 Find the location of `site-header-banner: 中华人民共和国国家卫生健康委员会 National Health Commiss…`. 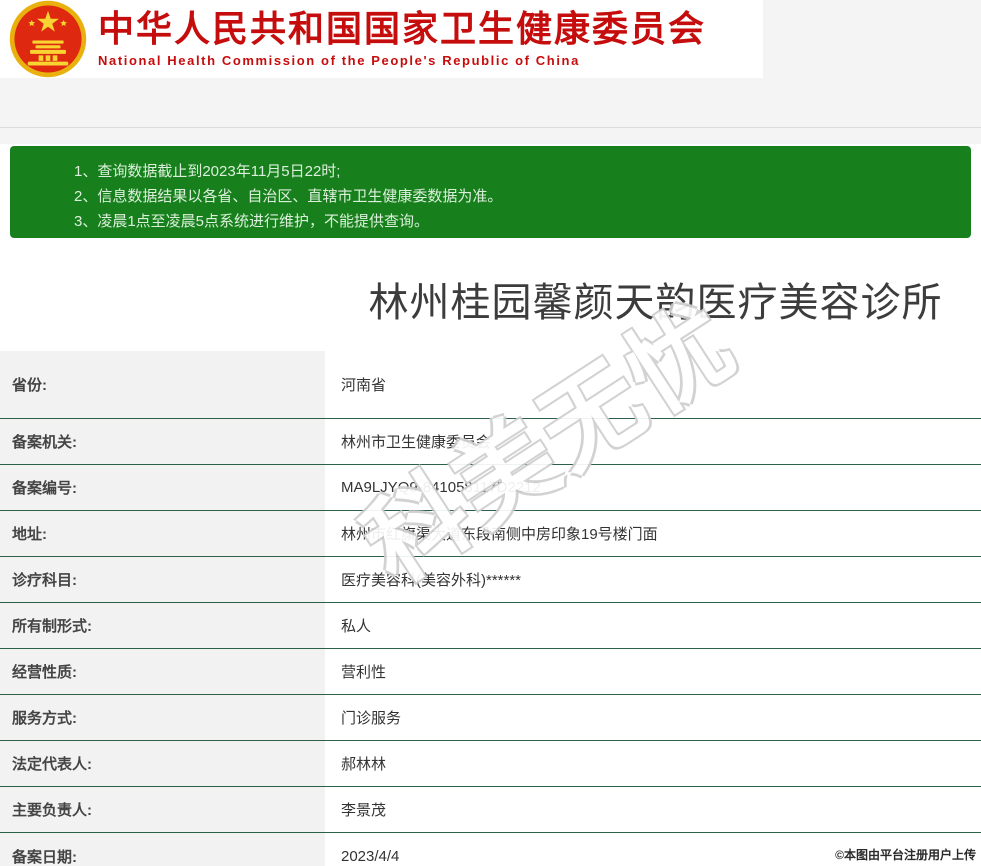

site-header-banner: 中华人民共和国国家卫生健康委员会 National Health Commiss… is located at coordinates (381, 39).